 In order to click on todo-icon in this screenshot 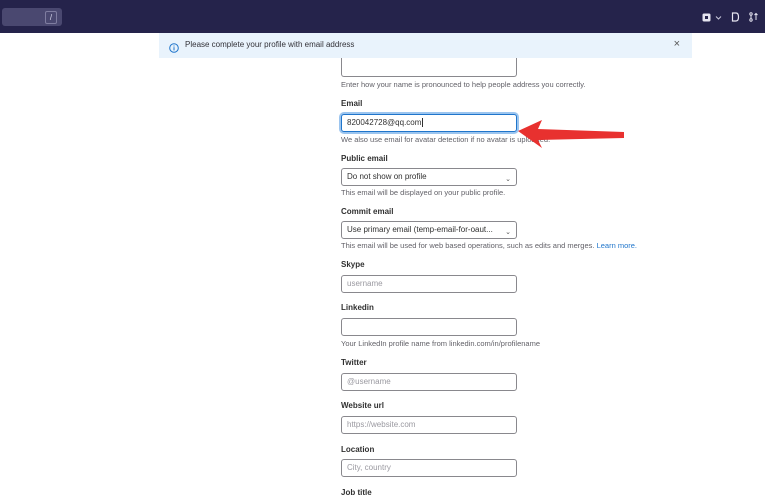, I will do `click(754, 17)`.